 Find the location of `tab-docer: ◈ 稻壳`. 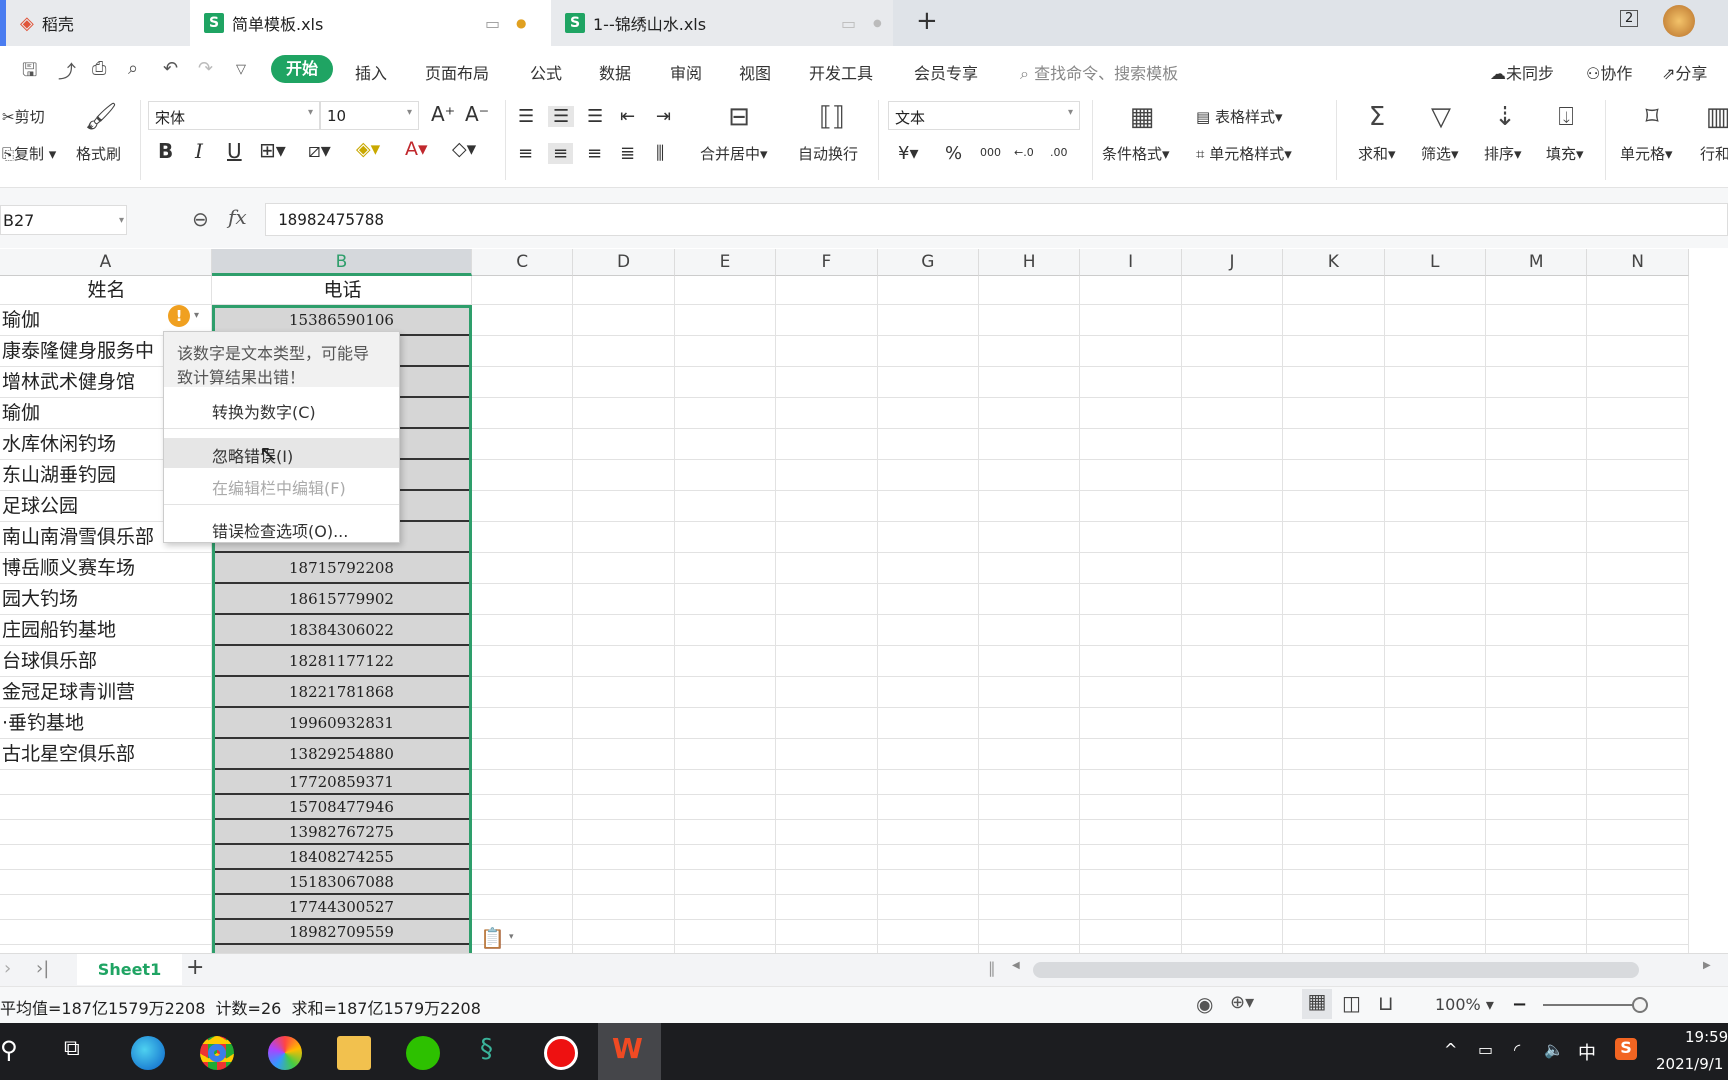

tab-docer: ◈ 稻壳 is located at coordinates (95, 23).